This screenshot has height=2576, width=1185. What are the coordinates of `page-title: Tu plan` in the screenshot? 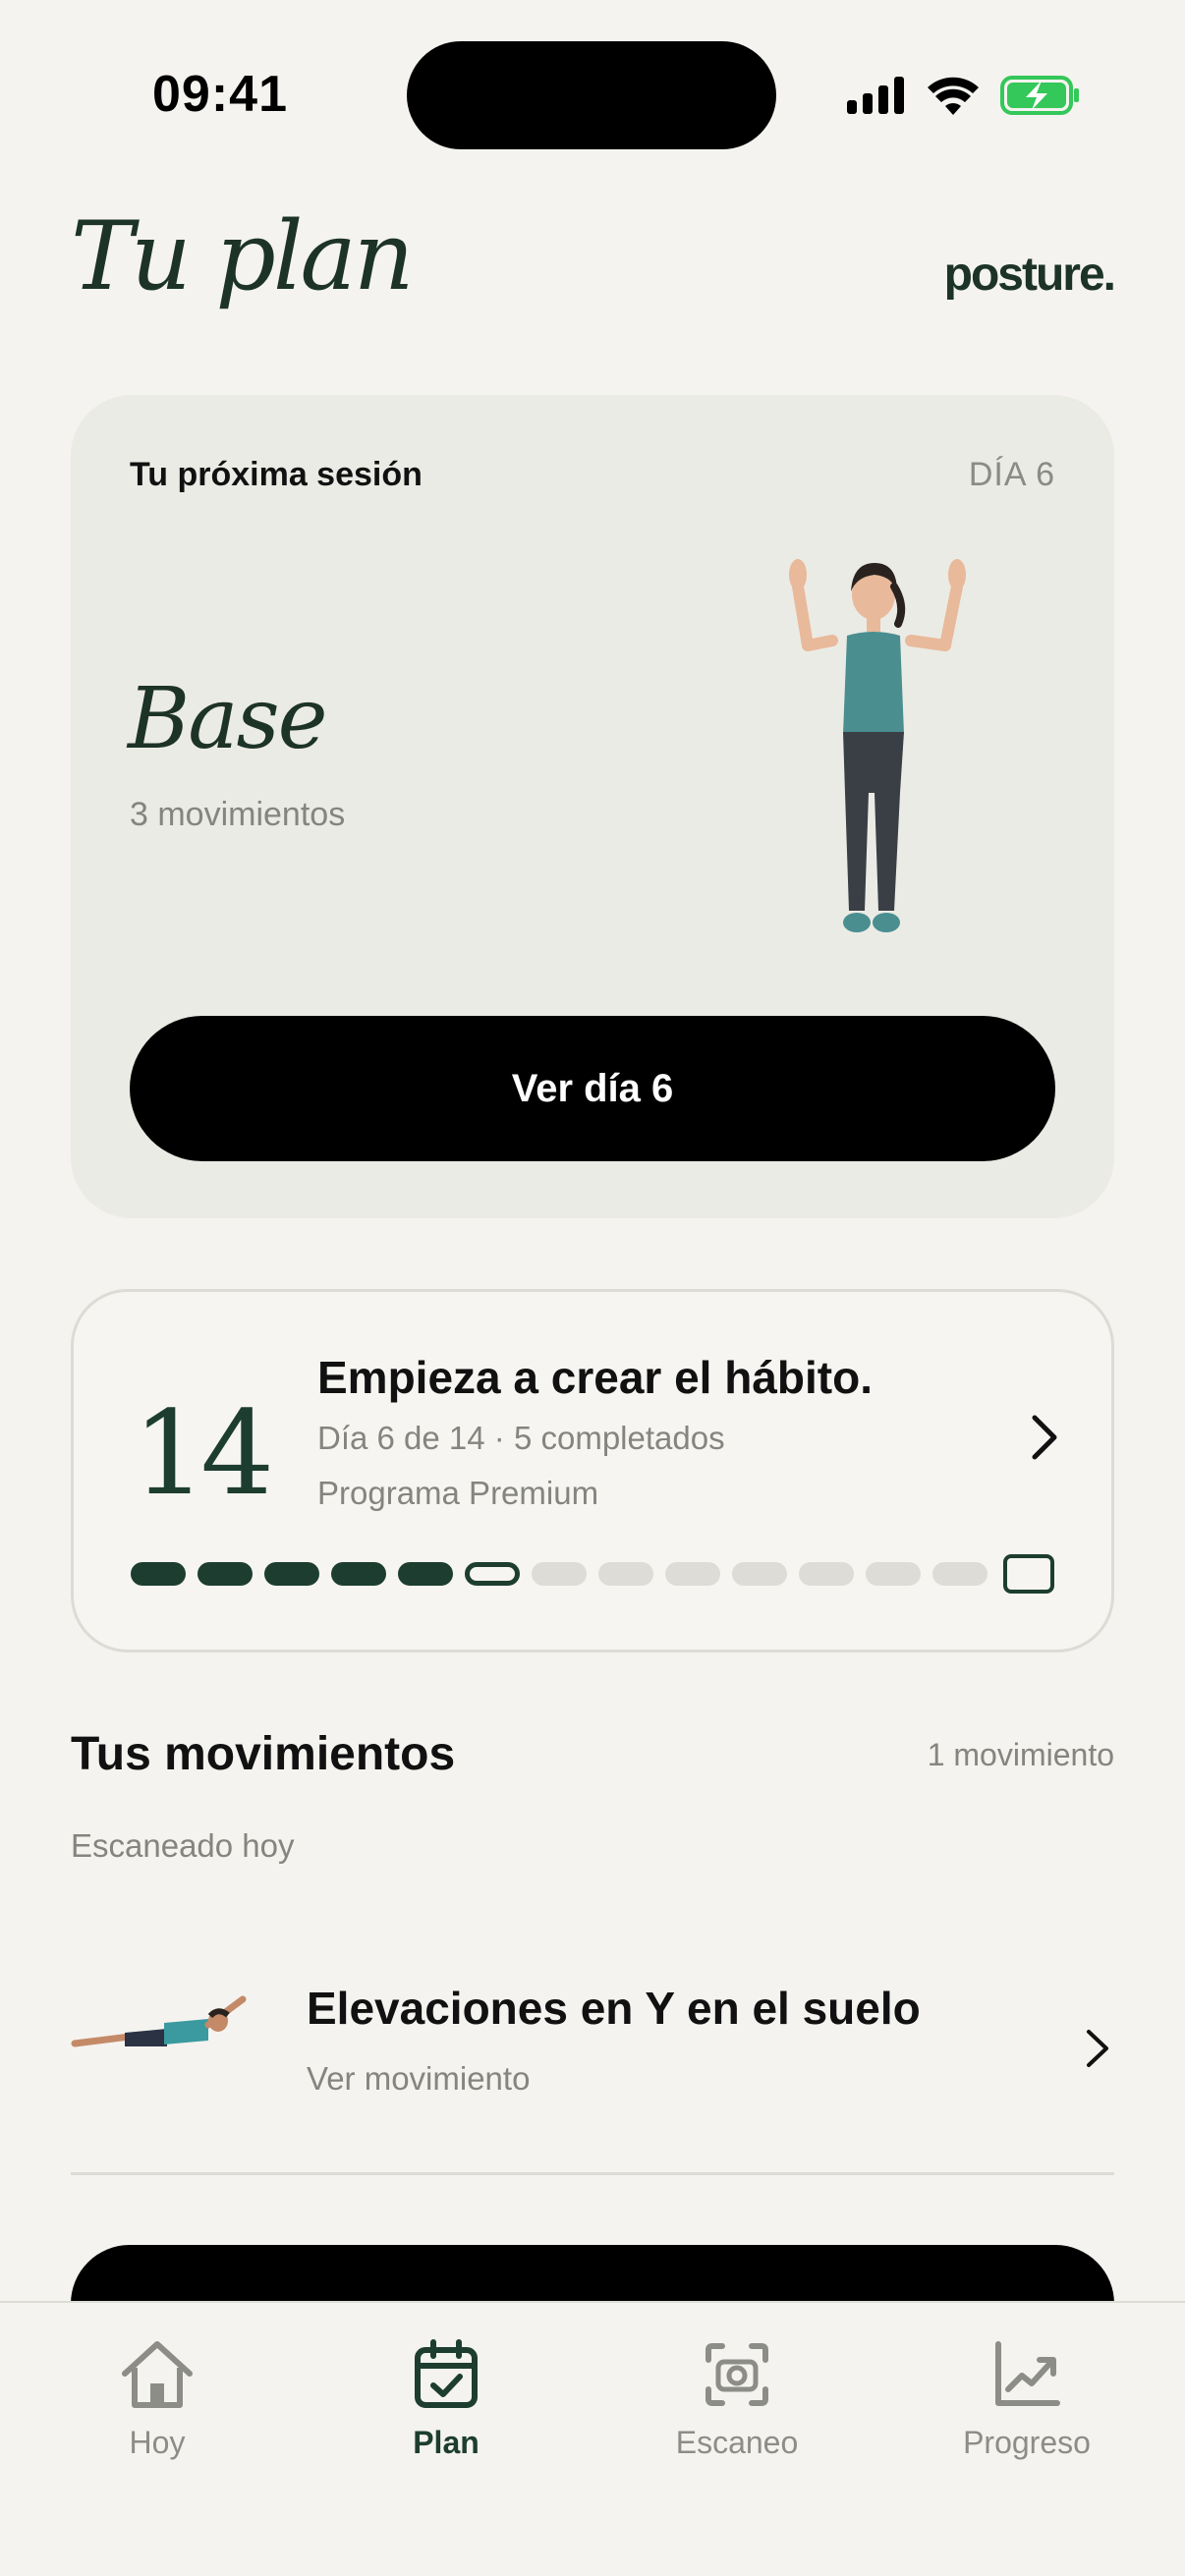 It's located at (243, 256).